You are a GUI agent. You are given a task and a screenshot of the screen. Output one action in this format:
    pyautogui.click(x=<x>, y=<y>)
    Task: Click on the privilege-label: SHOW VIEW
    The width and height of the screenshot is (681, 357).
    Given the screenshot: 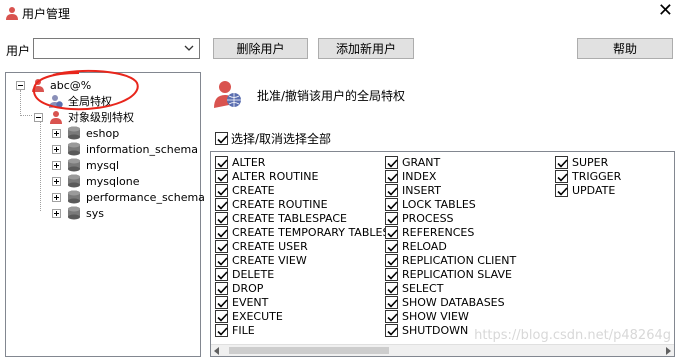 What is the action you would take?
    pyautogui.click(x=435, y=316)
    